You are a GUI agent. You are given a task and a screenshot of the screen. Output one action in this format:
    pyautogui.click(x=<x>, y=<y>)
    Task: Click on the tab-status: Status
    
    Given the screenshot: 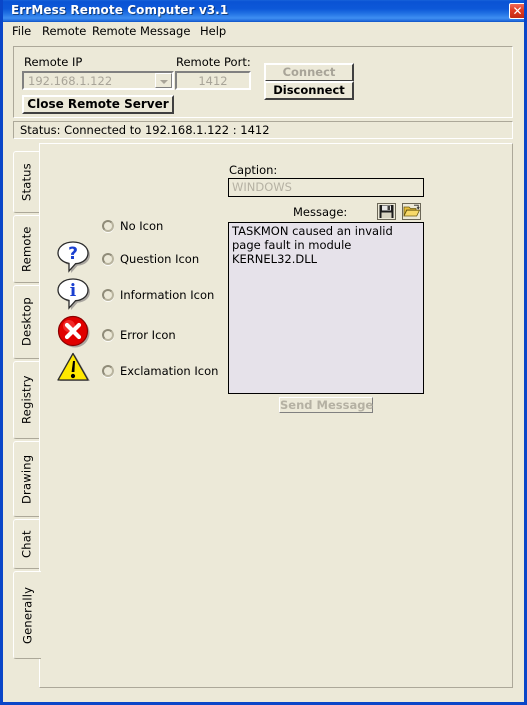 What is the action you would take?
    pyautogui.click(x=26, y=182)
    